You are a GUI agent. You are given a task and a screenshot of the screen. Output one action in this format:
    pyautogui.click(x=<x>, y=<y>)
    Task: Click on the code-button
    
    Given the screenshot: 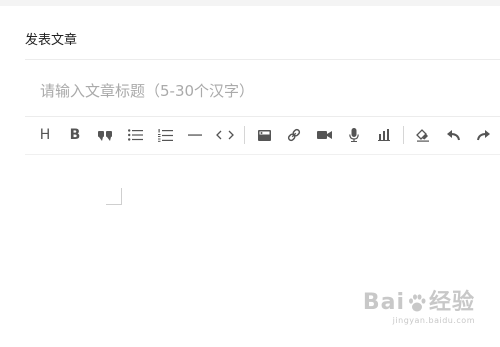 What is the action you would take?
    pyautogui.click(x=225, y=135)
    